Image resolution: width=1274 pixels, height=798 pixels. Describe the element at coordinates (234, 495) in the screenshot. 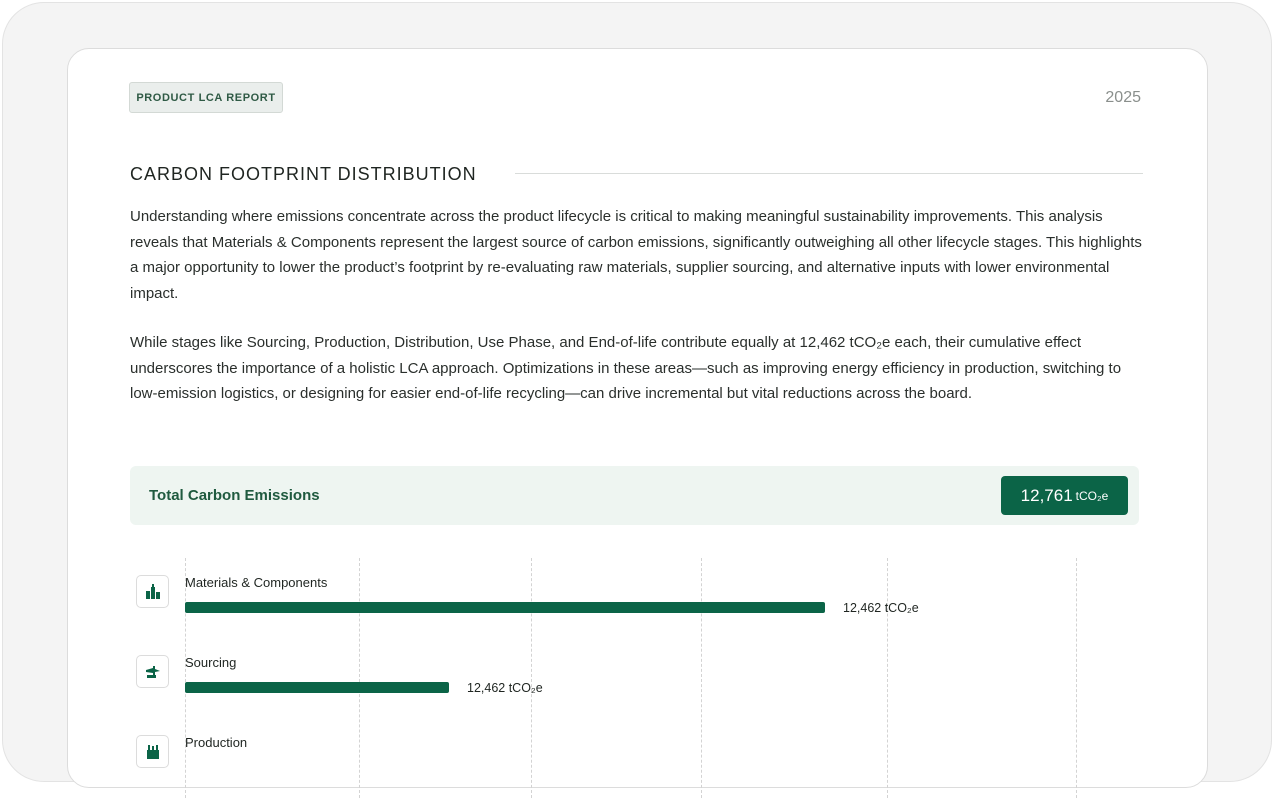

I see `total-emissions-label: Total Carbon Emissions` at that location.